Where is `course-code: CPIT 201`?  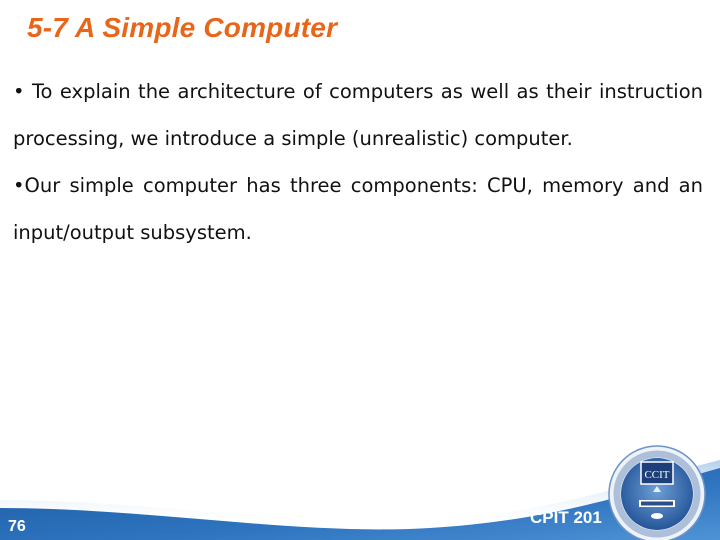 course-code: CPIT 201 is located at coordinates (566, 517).